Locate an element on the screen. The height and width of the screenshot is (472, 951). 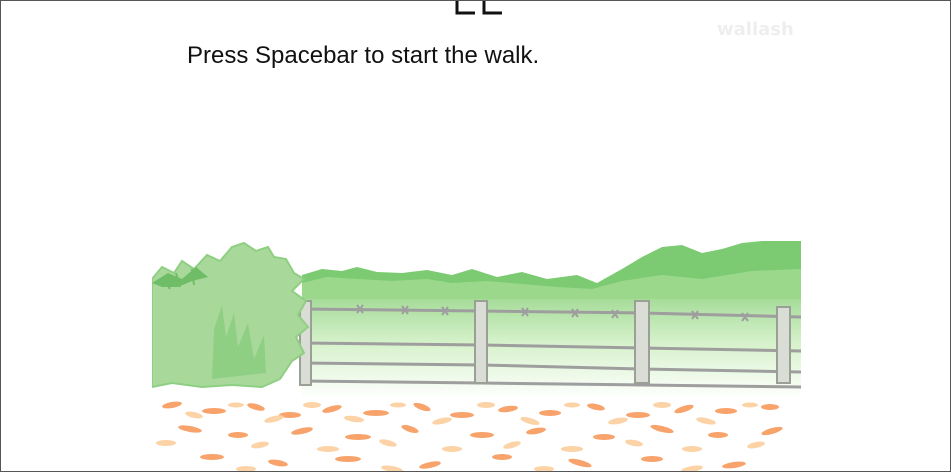
start-instruction: Press Spacebar to start the walk. is located at coordinates (363, 55).